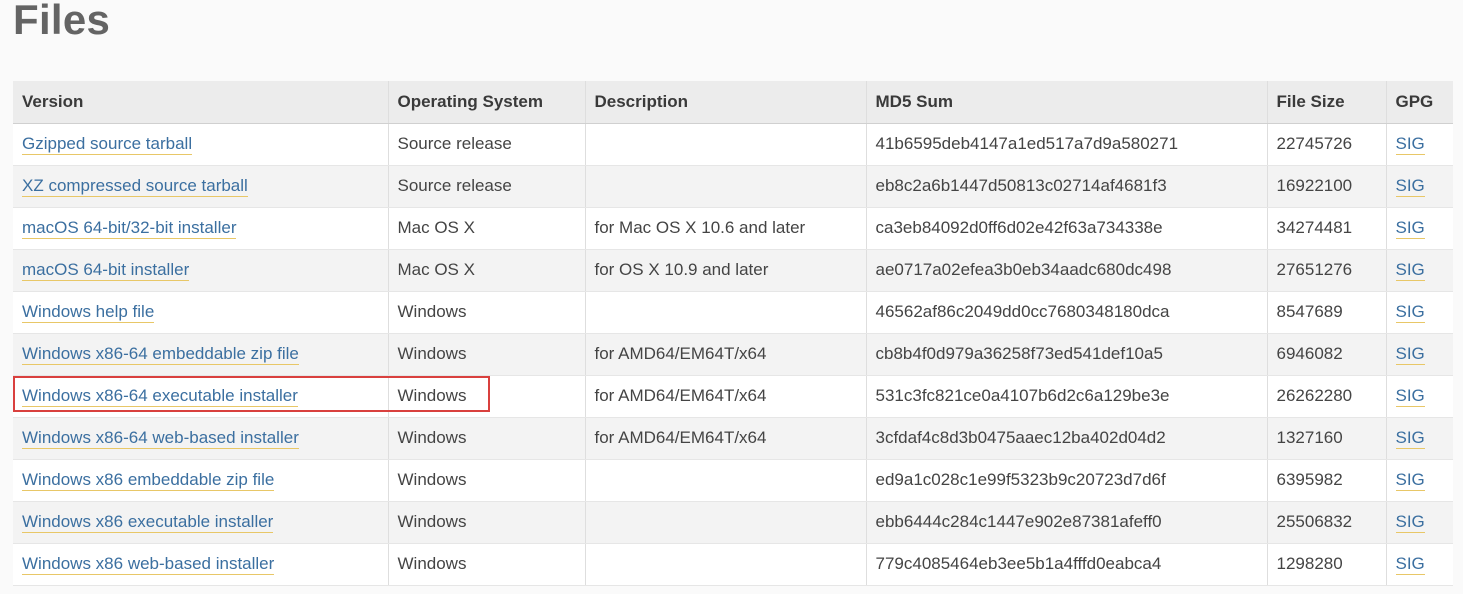 Image resolution: width=1463 pixels, height=594 pixels. I want to click on download-link: Windows x86 web-based installer, so click(148, 564).